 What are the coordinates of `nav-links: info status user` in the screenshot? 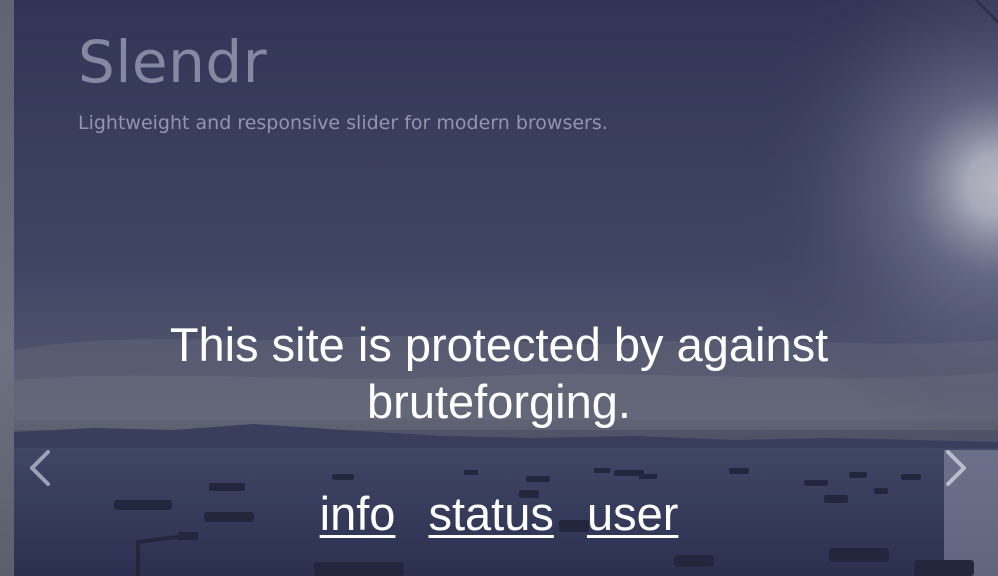 It's located at (499, 514).